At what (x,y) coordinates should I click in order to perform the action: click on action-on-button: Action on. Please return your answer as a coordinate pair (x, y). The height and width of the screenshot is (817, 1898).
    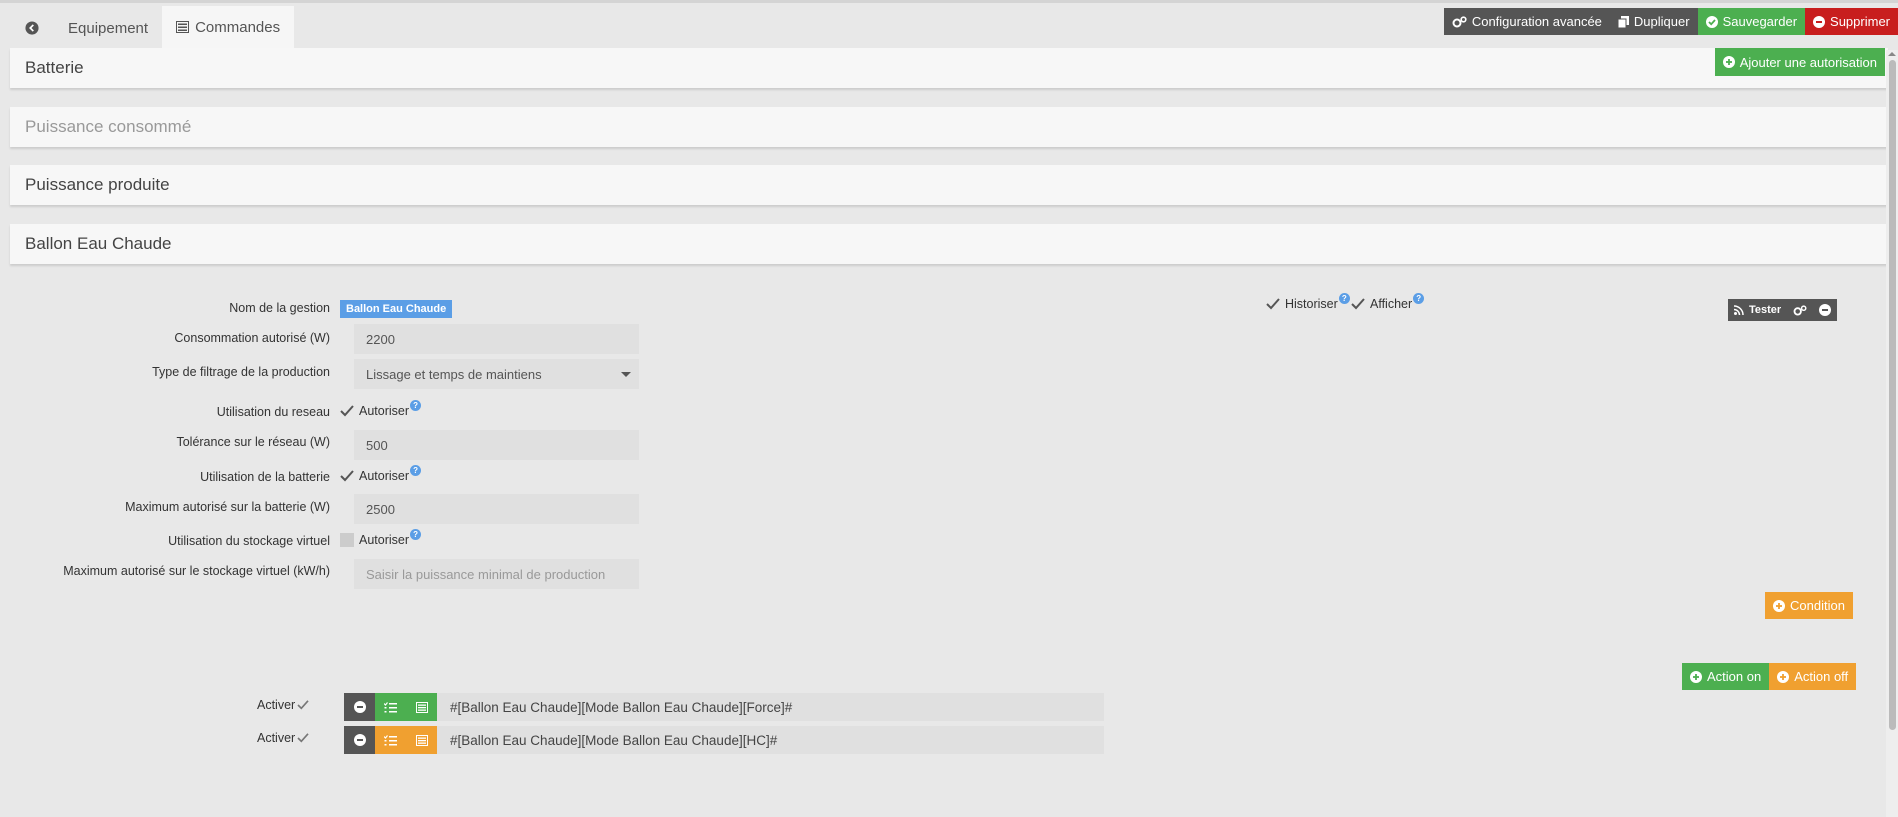
    Looking at the image, I should click on (1726, 676).